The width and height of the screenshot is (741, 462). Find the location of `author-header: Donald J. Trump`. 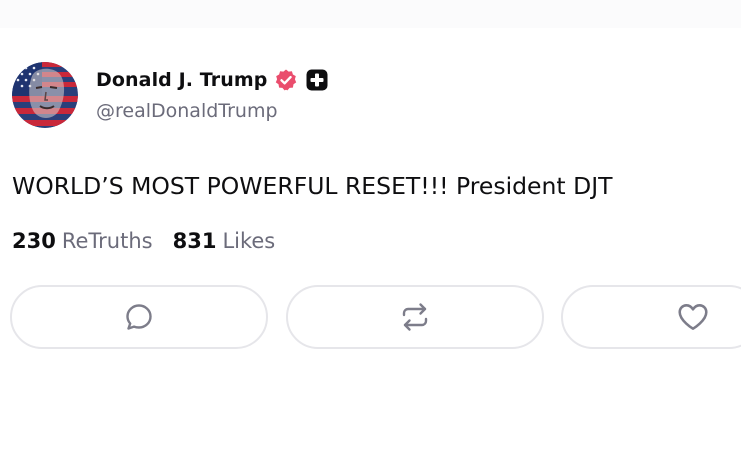

author-header: Donald J. Trump is located at coordinates (212, 80).